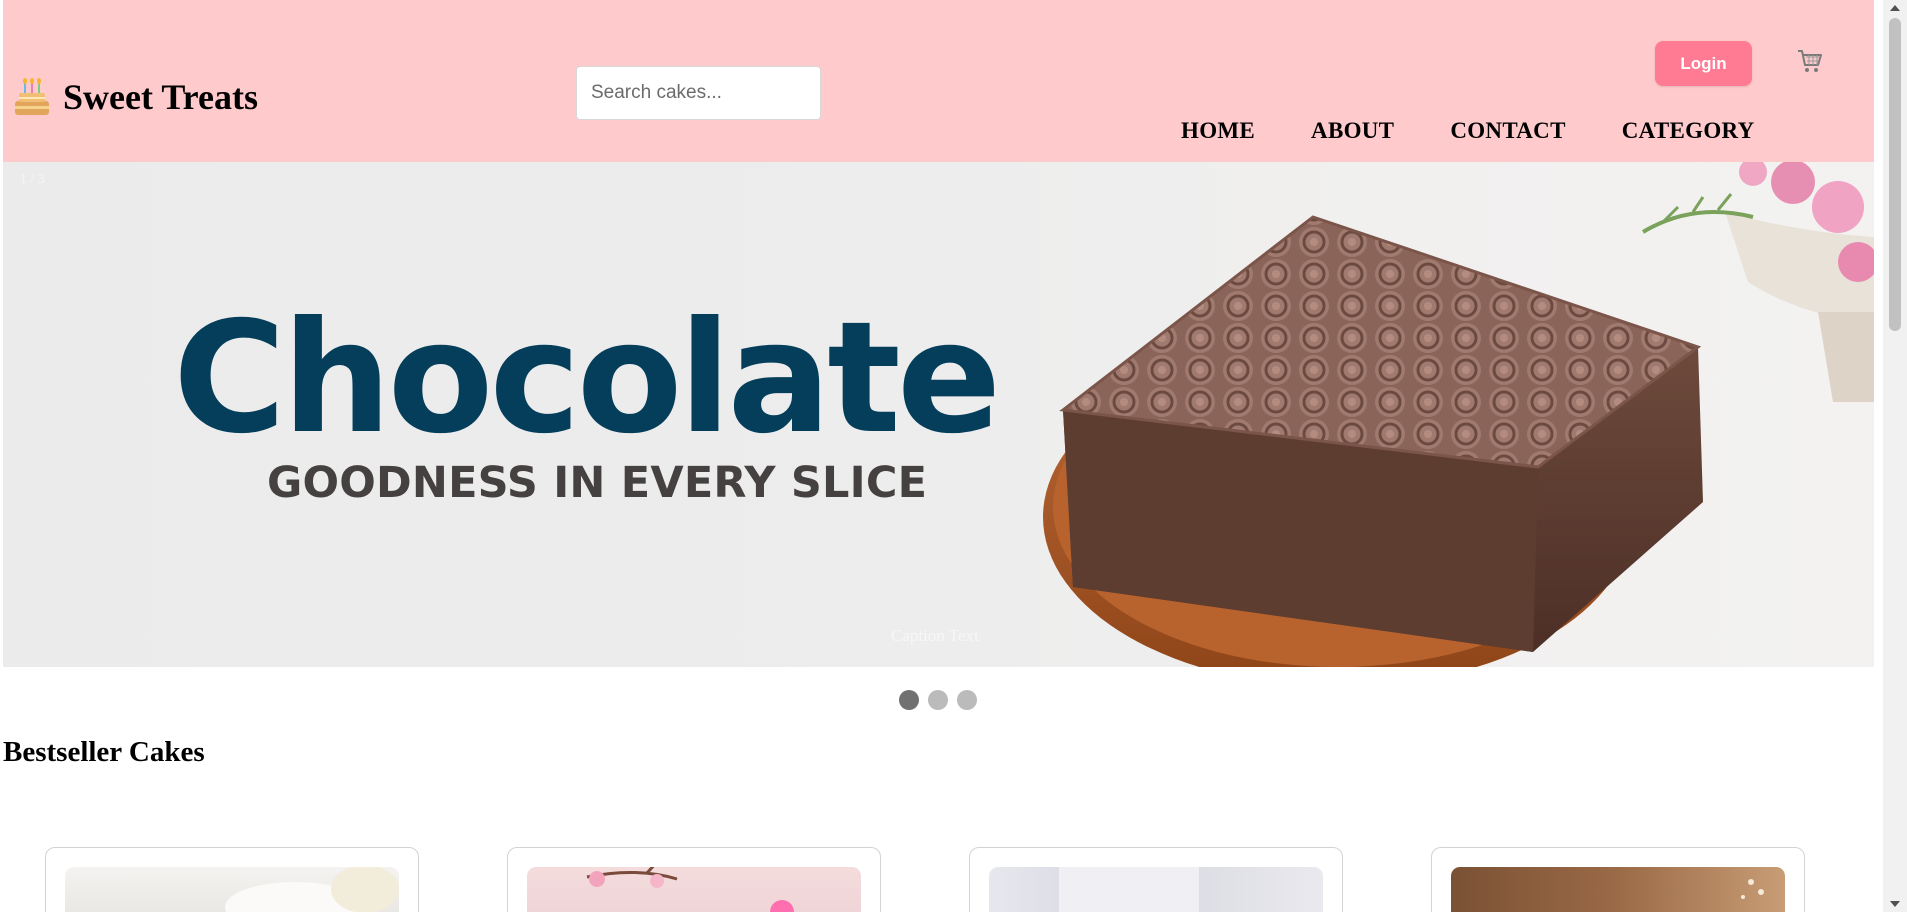  Describe the element at coordinates (32, 96) in the screenshot. I see `birthday-cake-icon` at that location.